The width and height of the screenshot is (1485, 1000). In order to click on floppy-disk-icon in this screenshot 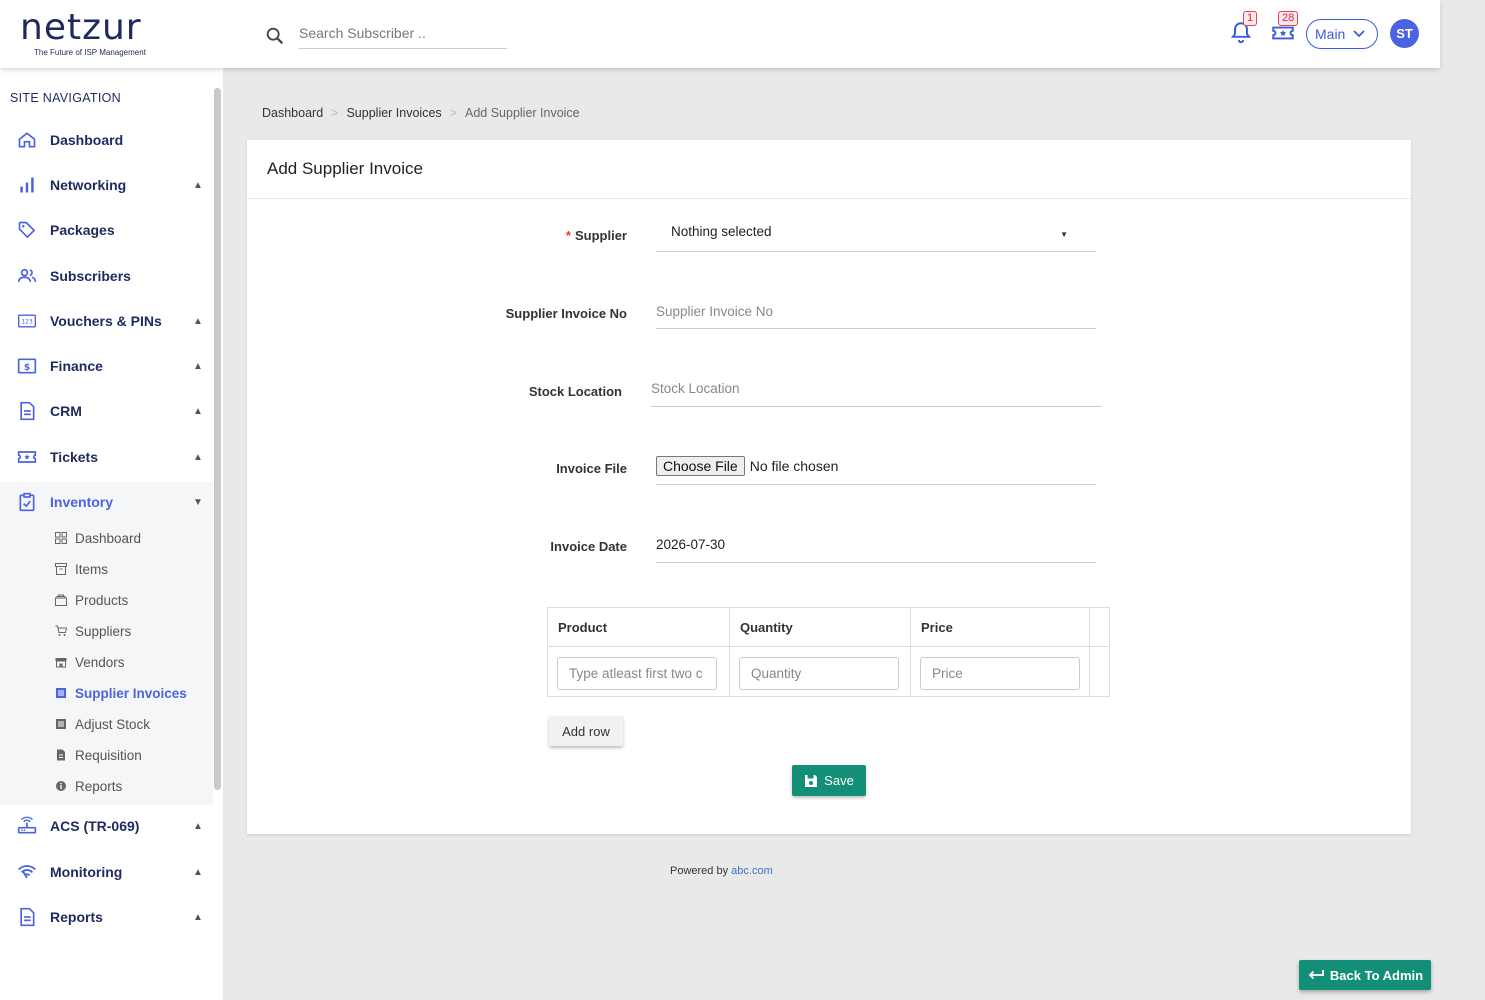, I will do `click(811, 780)`.